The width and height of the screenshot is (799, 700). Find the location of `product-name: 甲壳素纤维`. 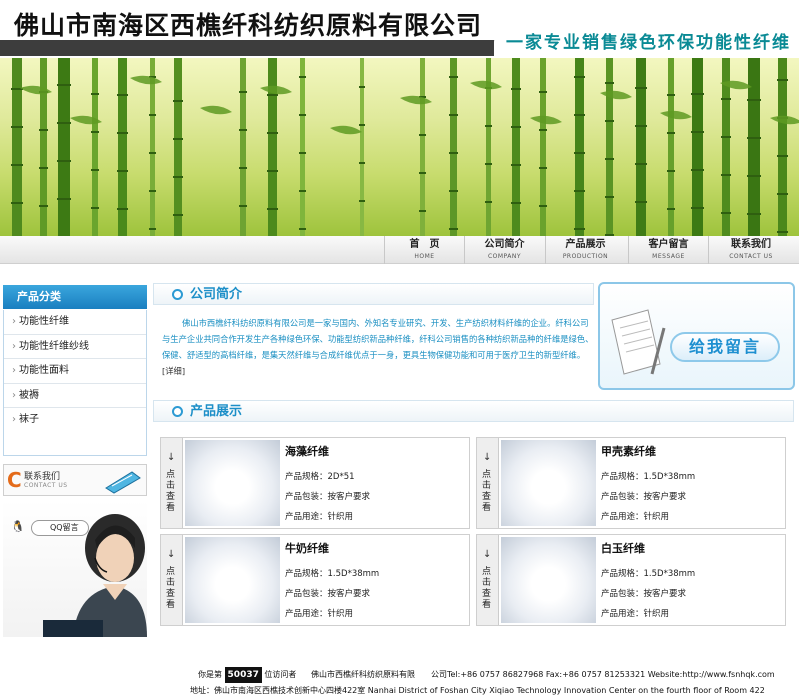

product-name: 甲壳素纤维 is located at coordinates (628, 451).